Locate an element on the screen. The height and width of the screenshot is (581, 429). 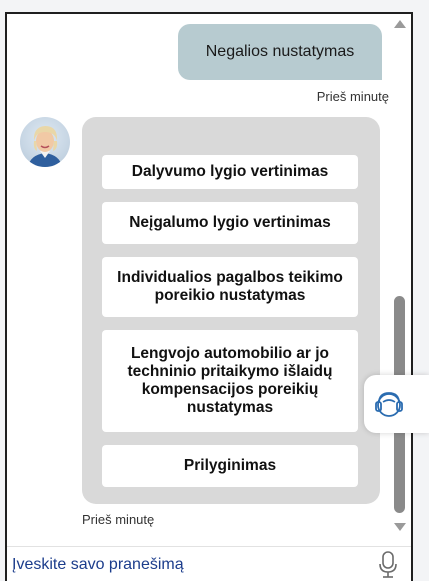
option-button-5: Prilyginimas is located at coordinates (230, 466).